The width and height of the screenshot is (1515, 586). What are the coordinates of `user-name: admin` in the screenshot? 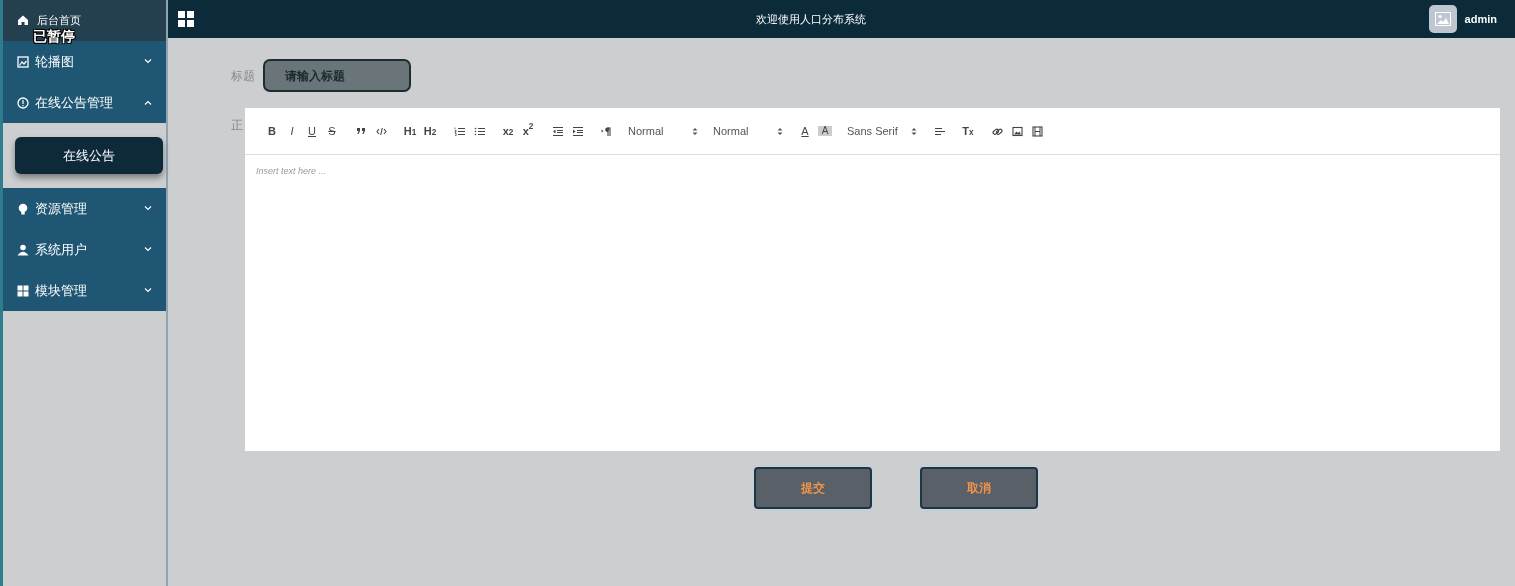 It's located at (1480, 19).